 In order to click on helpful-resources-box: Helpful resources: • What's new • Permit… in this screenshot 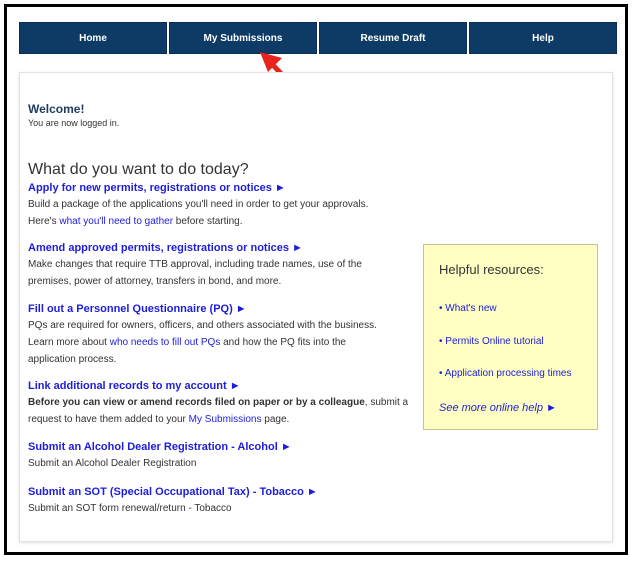, I will do `click(510, 337)`.